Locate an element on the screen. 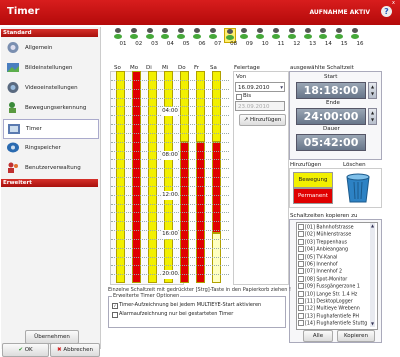 Image resolution: width=400 pixels, height=357 pixels. bewegung-tile: Bewegung is located at coordinates (313, 180).